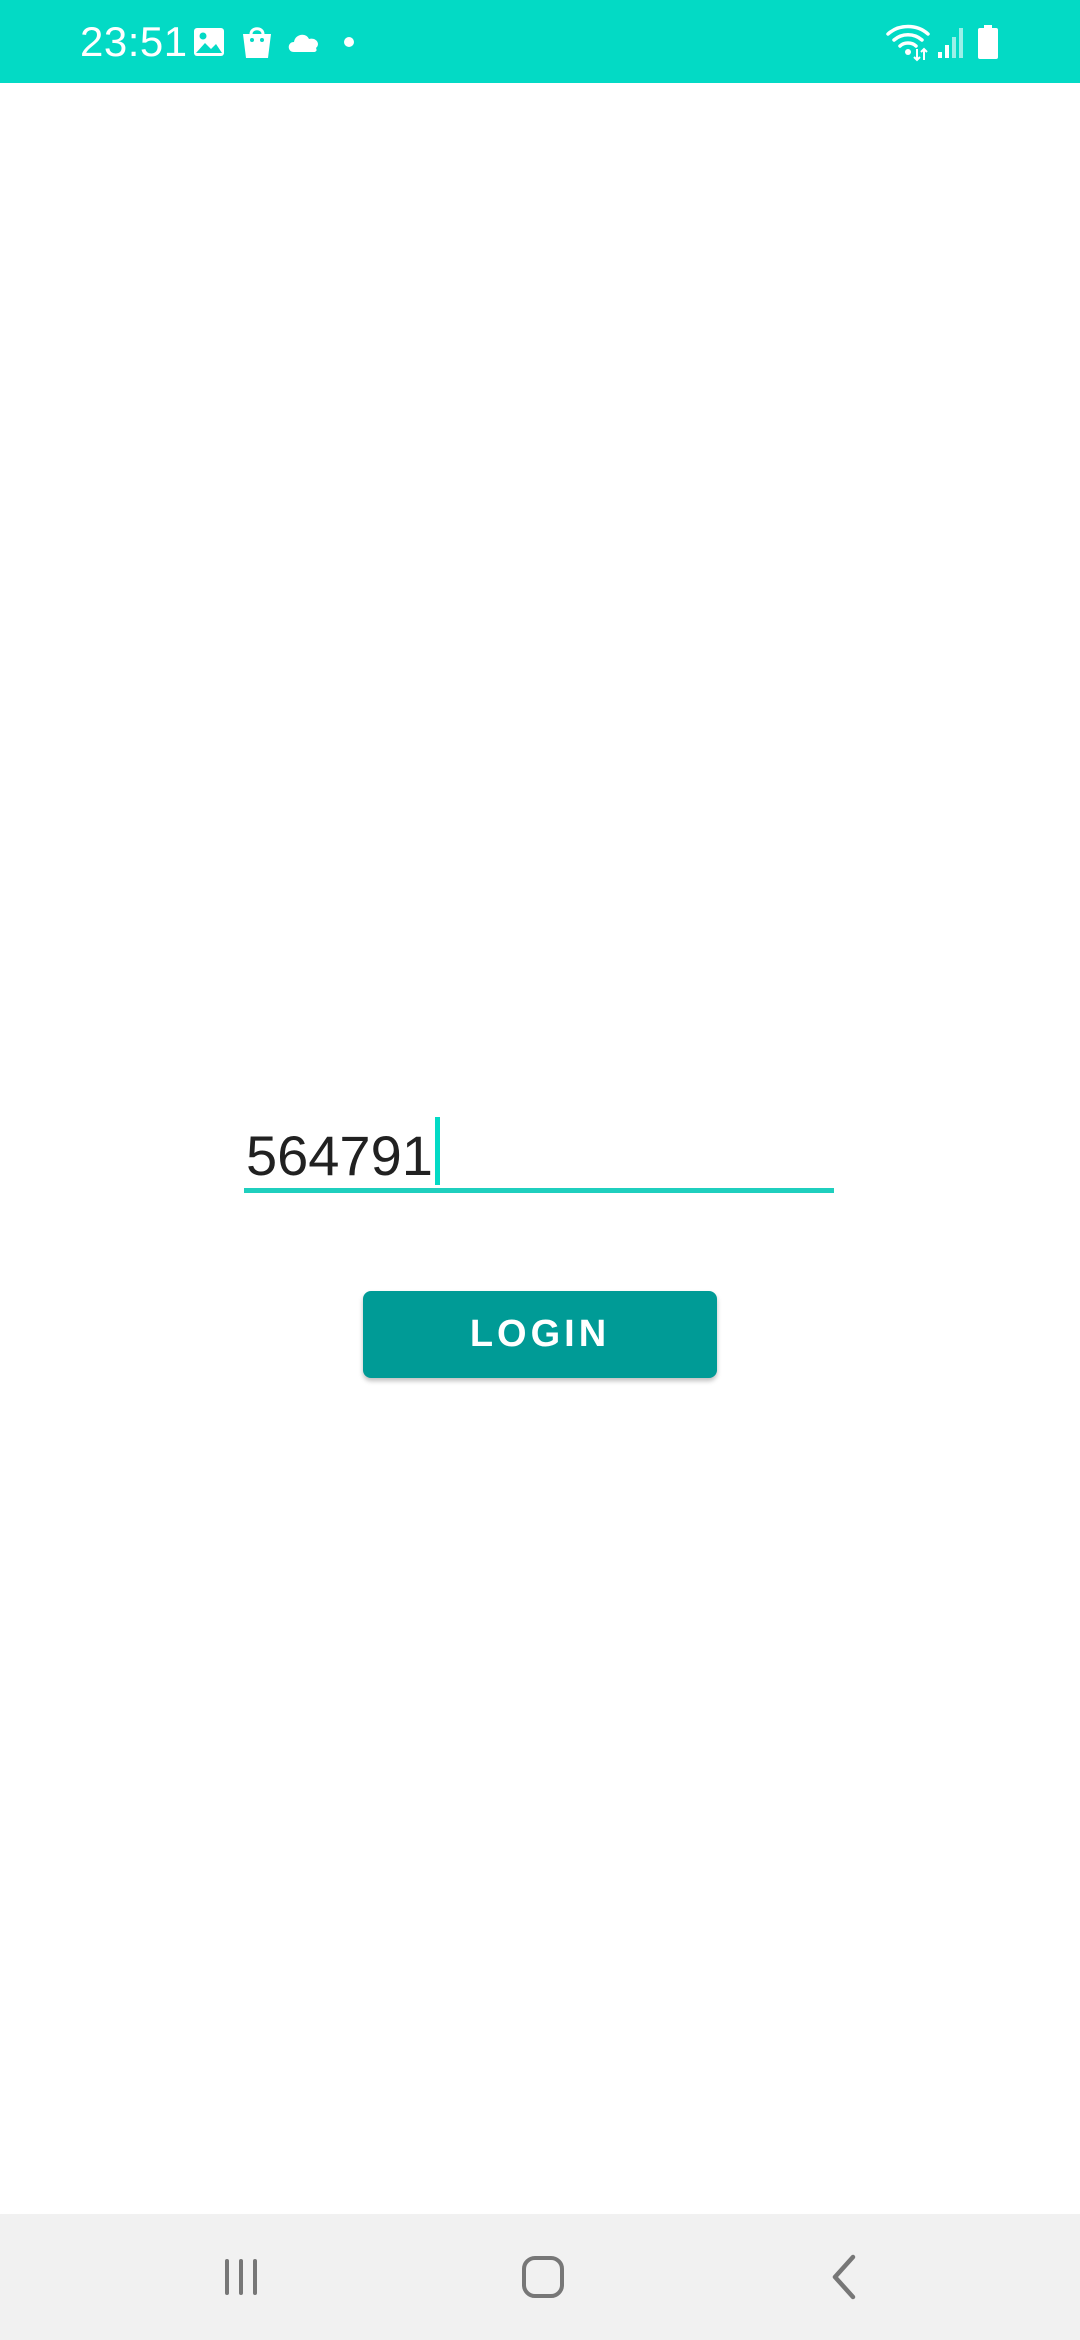 The image size is (1080, 2340). What do you see at coordinates (950, 43) in the screenshot?
I see `signal-icon` at bounding box center [950, 43].